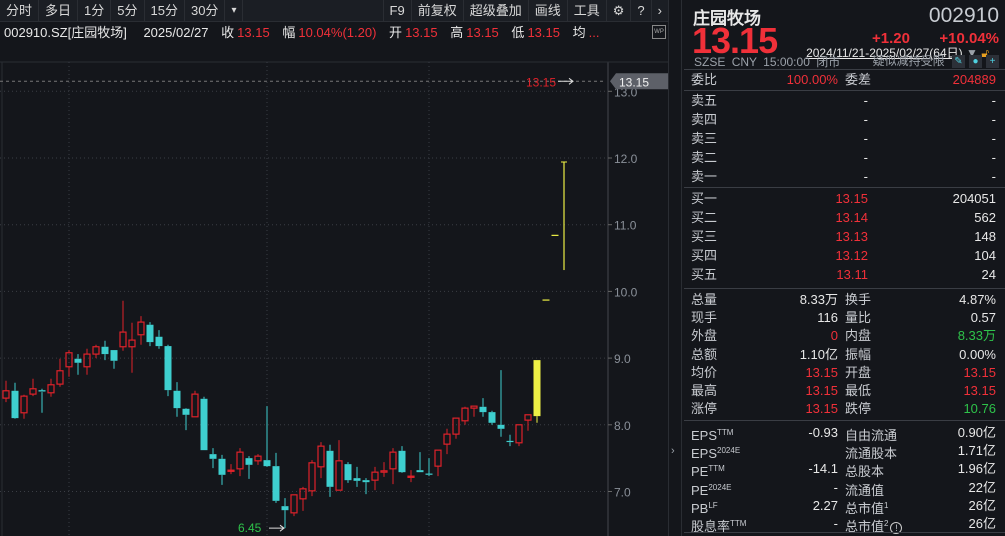 The height and width of the screenshot is (536, 1005). What do you see at coordinates (851, 217) in the screenshot?
I see `bid-price: 13.14` at bounding box center [851, 217].